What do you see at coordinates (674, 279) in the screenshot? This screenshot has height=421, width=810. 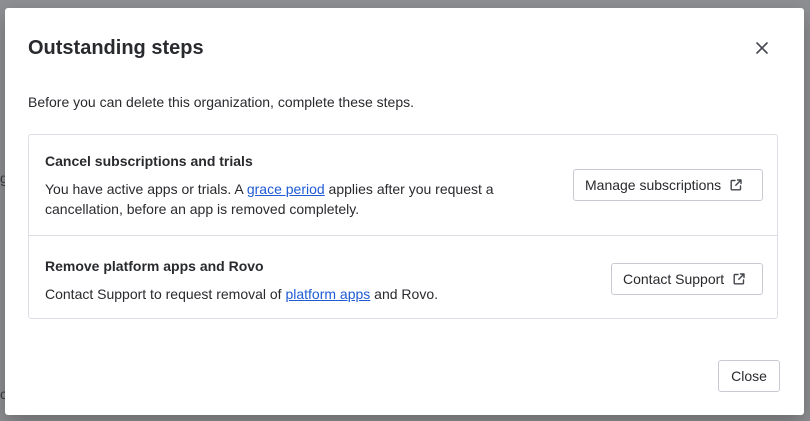 I see `button-label: Contact Support` at bounding box center [674, 279].